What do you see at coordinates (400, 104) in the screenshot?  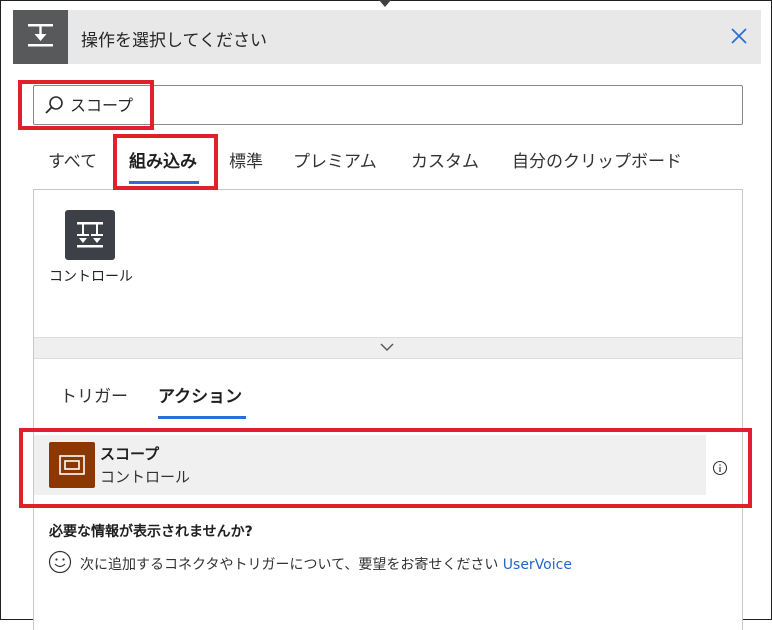 I see `search-input` at bounding box center [400, 104].